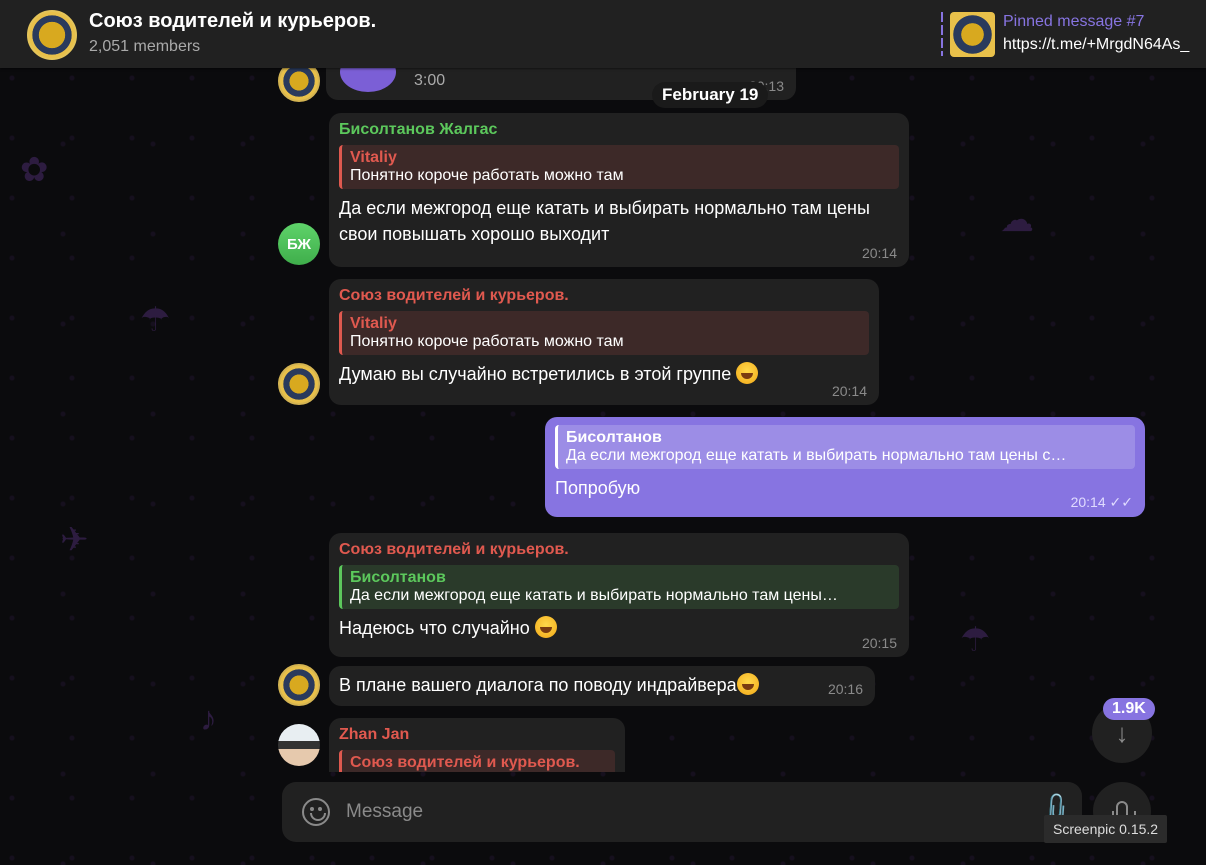 The image size is (1206, 865). Describe the element at coordinates (477, 735) in the screenshot. I see `sender-name: Zhan Jan` at that location.